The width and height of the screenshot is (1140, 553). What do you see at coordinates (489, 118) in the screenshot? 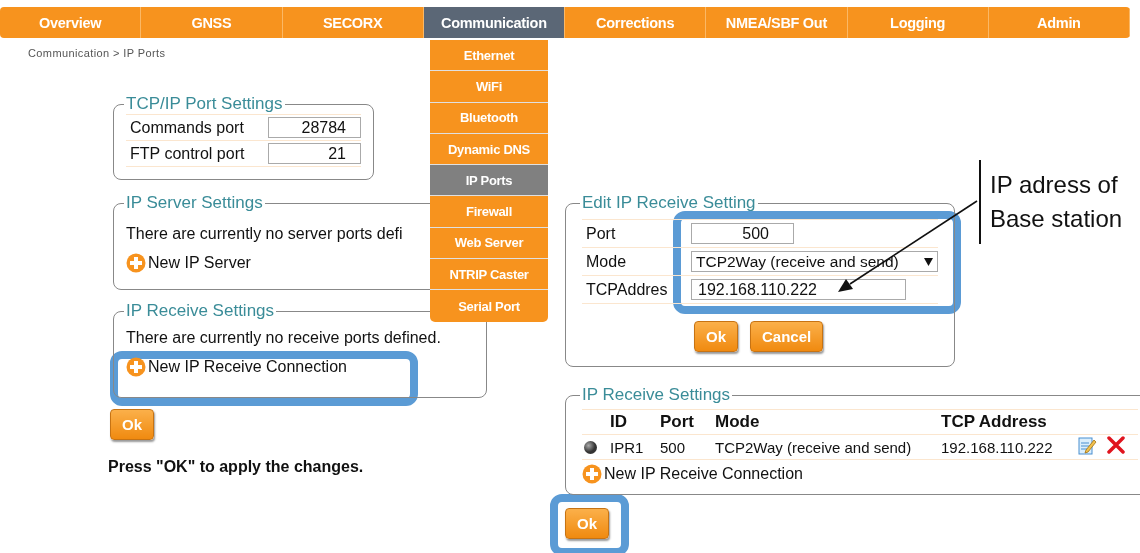
I see `menu-item: Bluetooth` at bounding box center [489, 118].